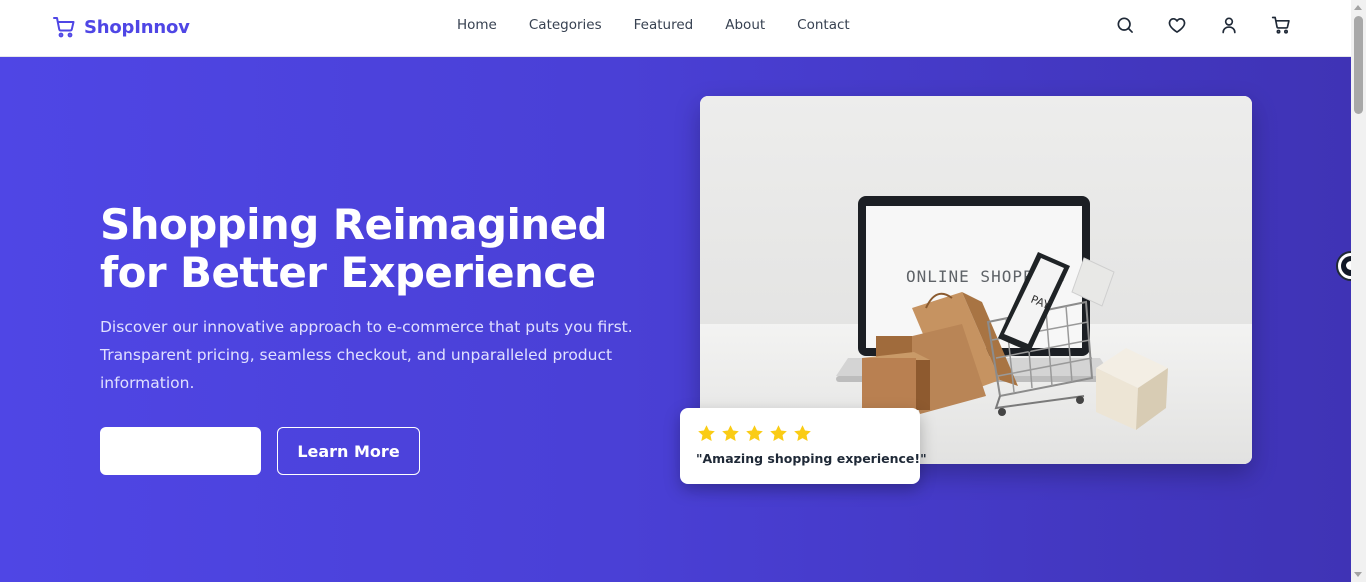 The width and height of the screenshot is (1366, 582). I want to click on user-icon, so click(1229, 25).